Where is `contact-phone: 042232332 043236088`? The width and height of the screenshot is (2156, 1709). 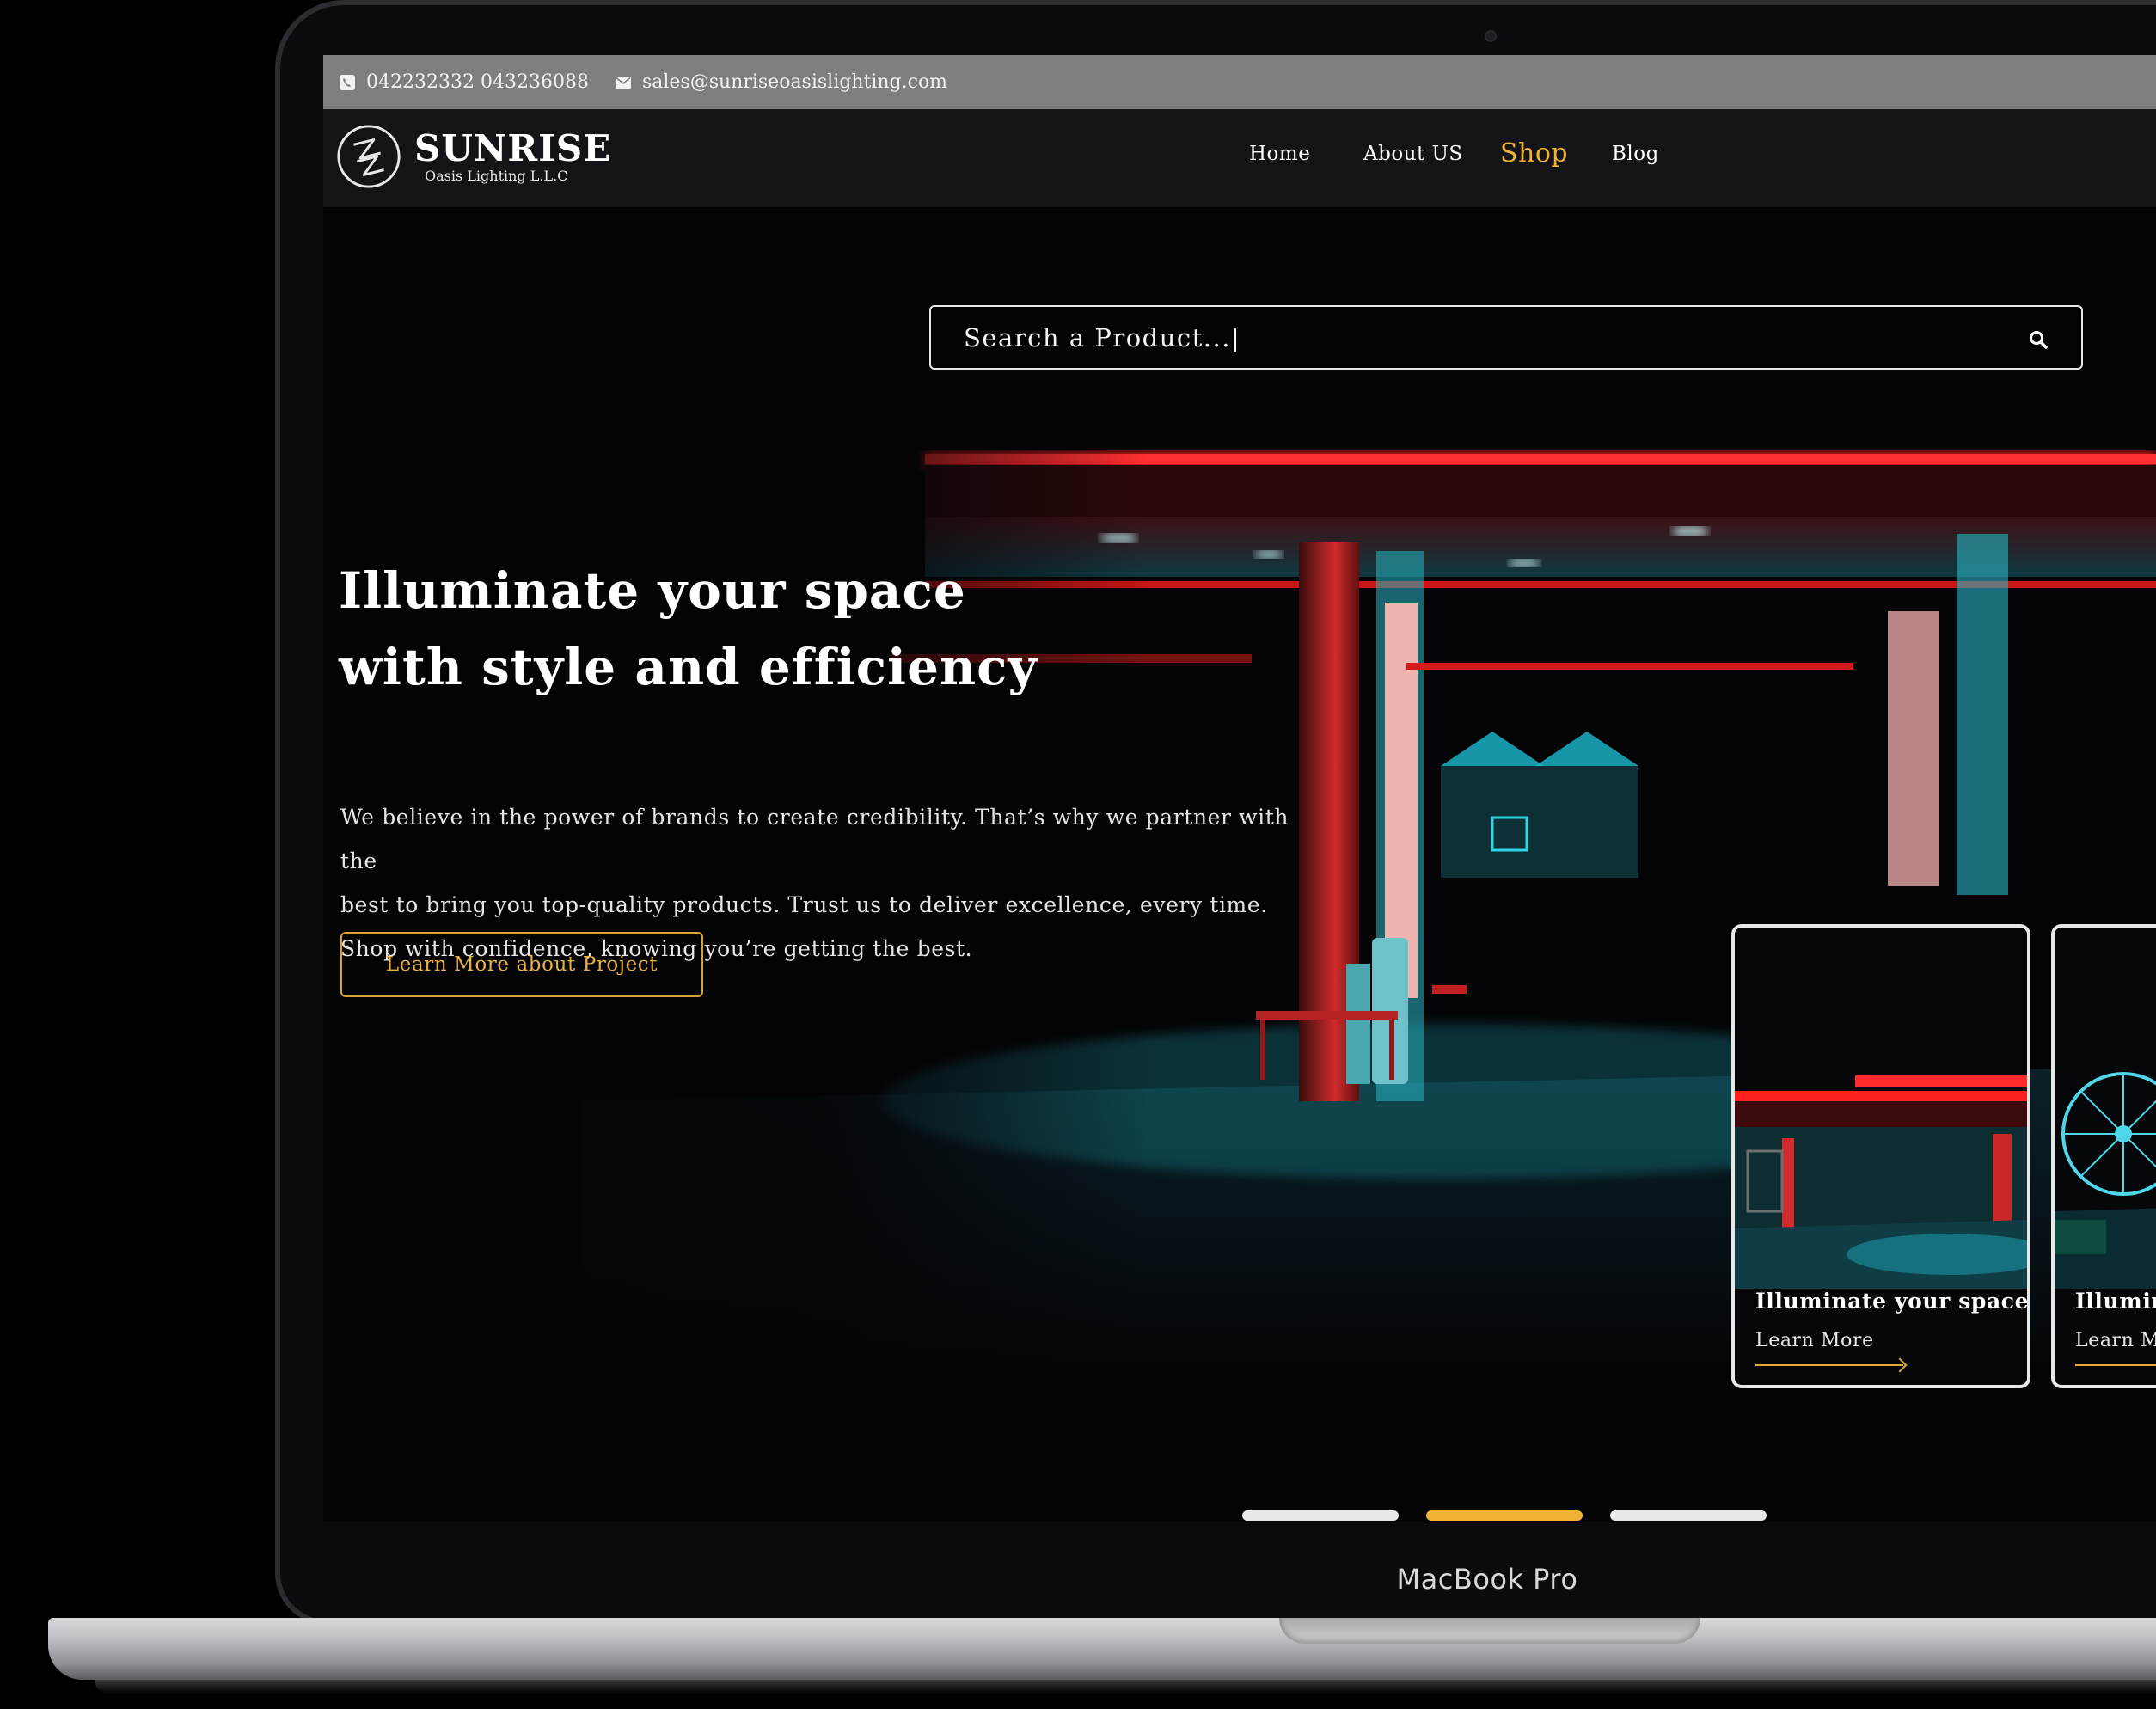
contact-phone: 042232332 043236088 is located at coordinates (464, 82).